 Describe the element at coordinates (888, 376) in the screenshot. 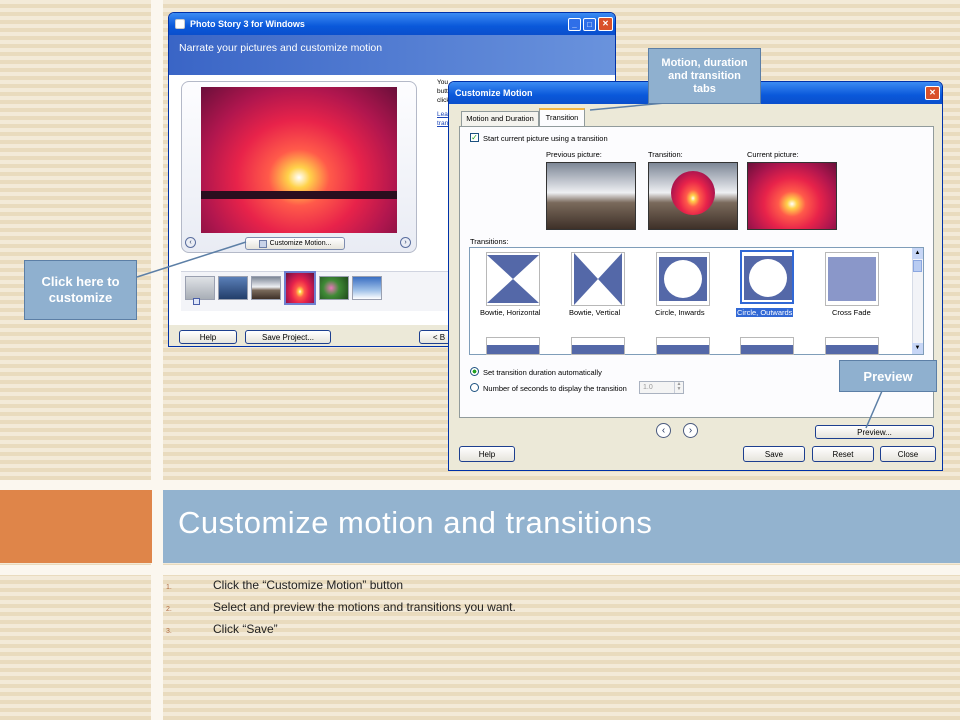

I see `callout-preview: Preview` at that location.